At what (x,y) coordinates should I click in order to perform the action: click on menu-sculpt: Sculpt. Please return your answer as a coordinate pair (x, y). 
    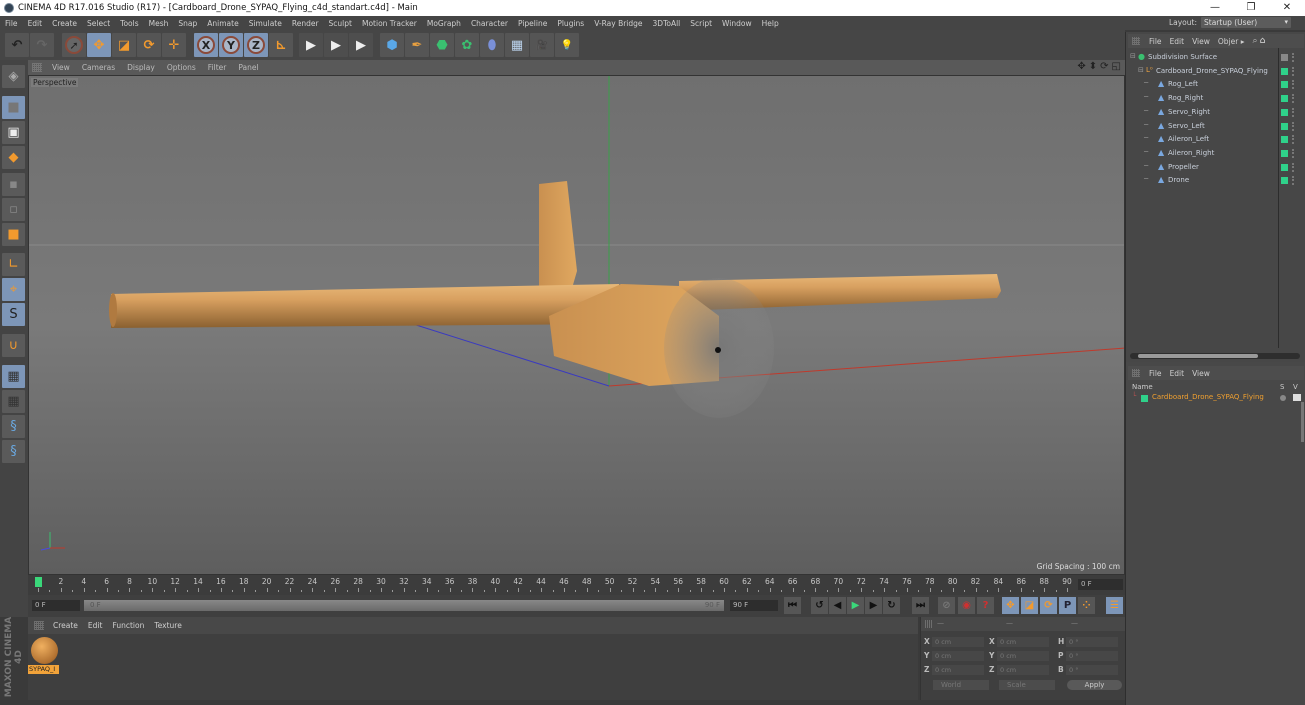
    Looking at the image, I should click on (340, 23).